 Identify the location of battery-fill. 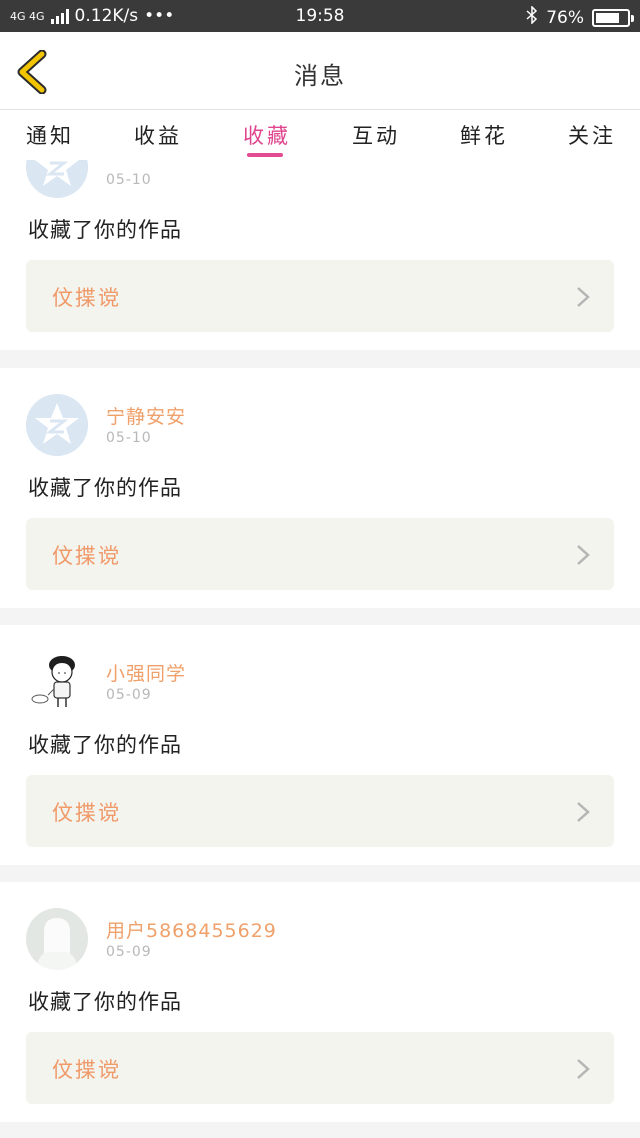
(607, 17).